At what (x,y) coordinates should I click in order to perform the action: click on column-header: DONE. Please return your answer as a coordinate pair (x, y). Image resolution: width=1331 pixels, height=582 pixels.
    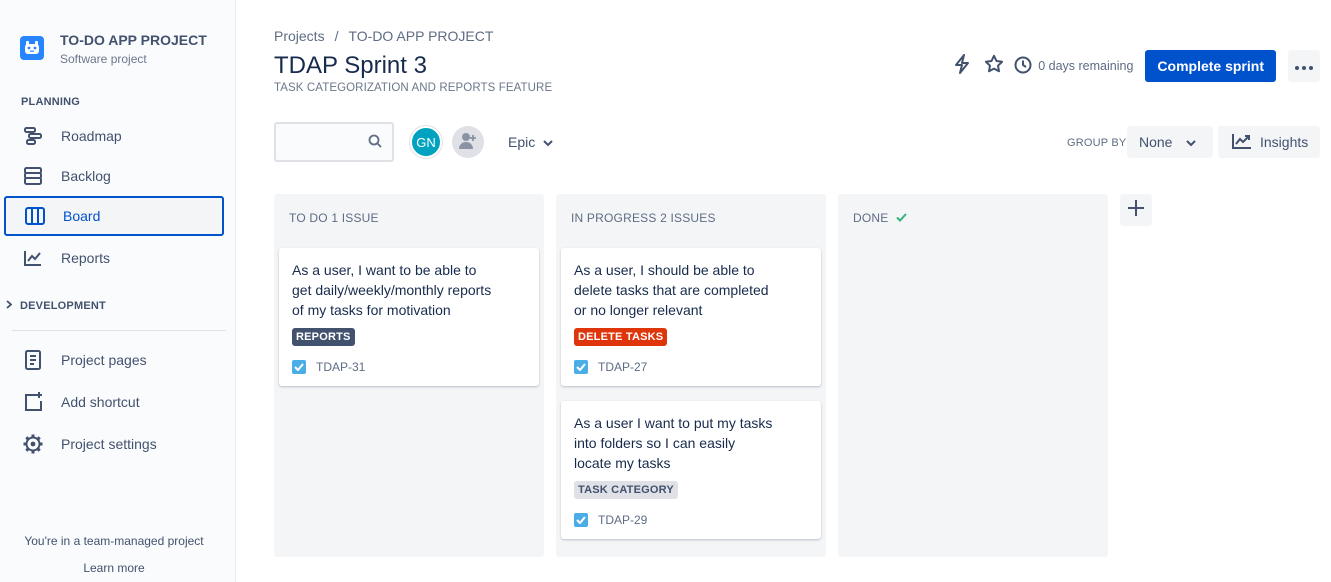
    Looking at the image, I should click on (880, 218).